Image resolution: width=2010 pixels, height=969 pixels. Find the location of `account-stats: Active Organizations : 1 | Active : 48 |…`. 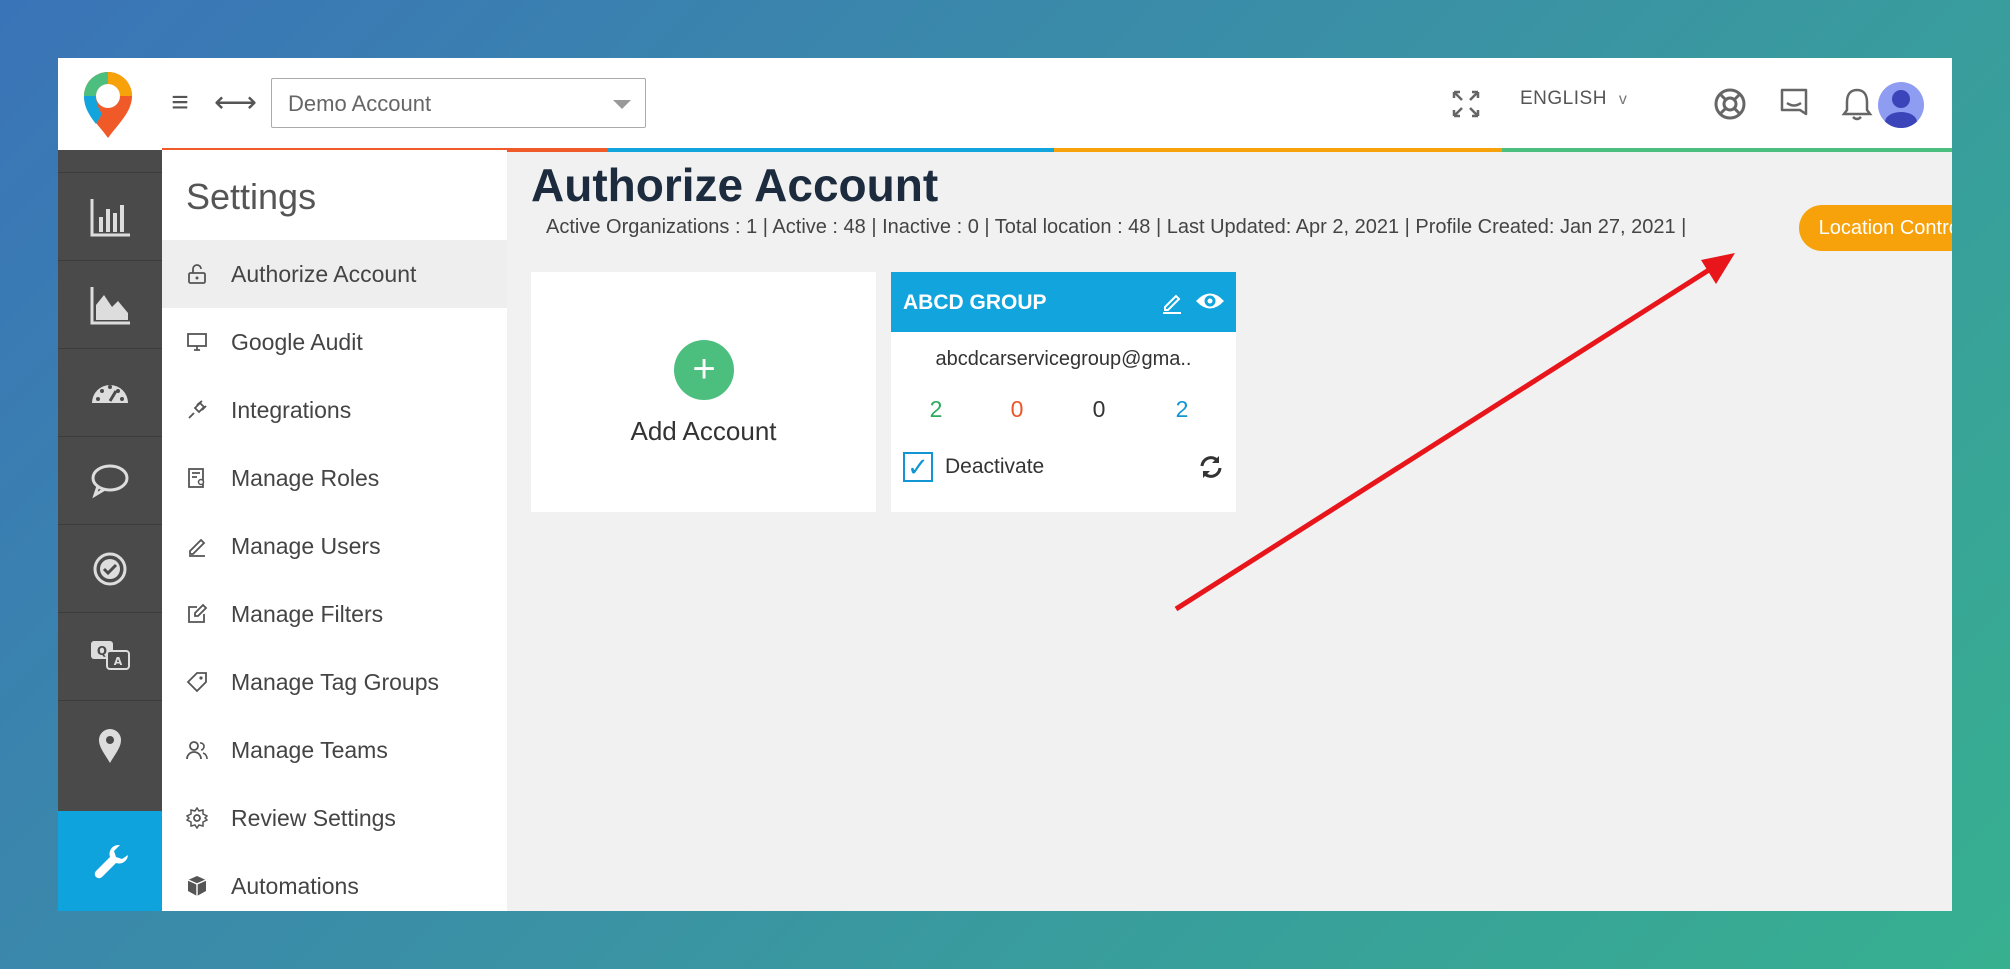

account-stats: Active Organizations : 1 | Active : 48 |… is located at coordinates (1116, 227).